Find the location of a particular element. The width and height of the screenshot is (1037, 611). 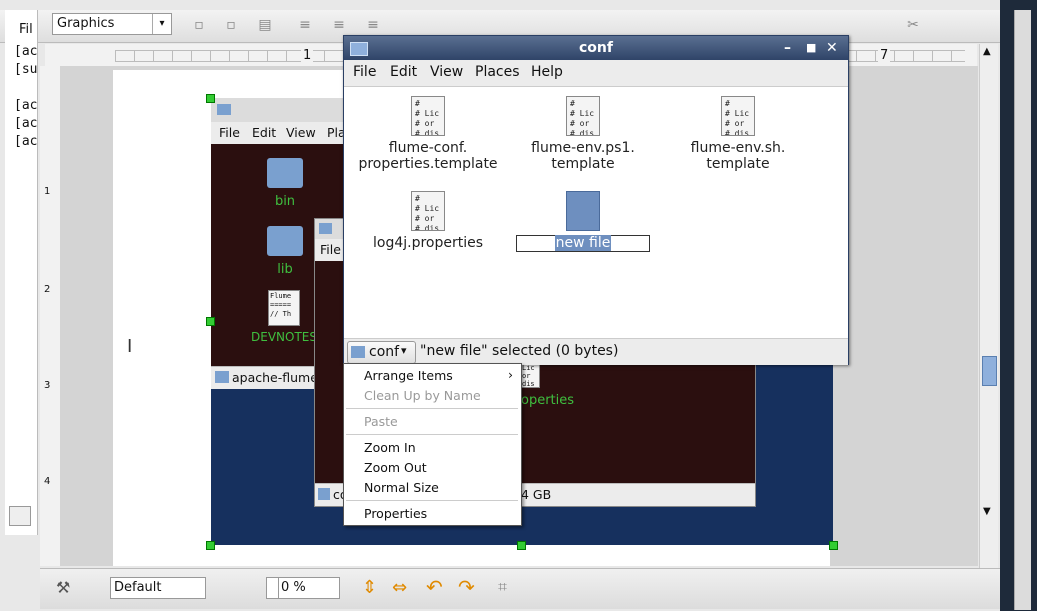

align-right-icon: ≡ is located at coordinates (373, 25).